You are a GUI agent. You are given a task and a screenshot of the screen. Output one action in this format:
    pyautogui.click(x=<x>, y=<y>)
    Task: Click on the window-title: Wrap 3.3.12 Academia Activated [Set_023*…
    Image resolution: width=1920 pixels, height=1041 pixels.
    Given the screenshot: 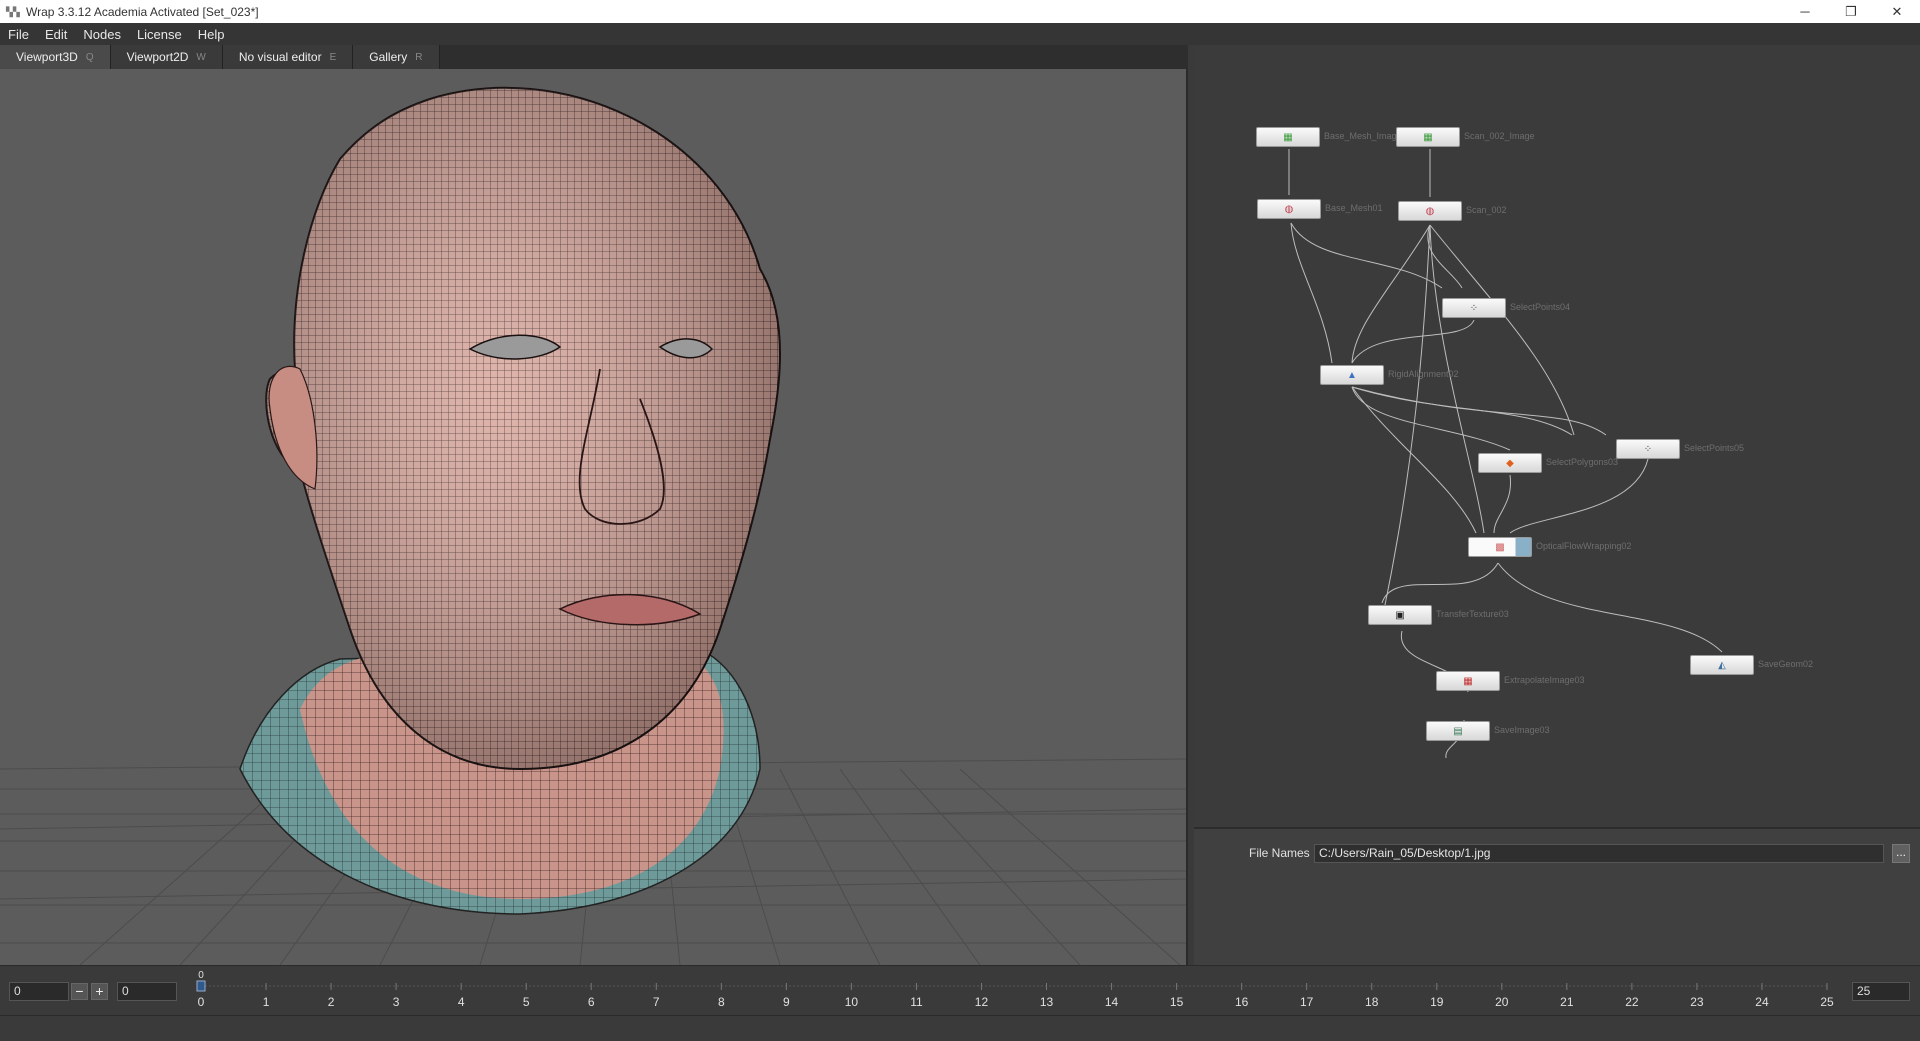 What is the action you would take?
    pyautogui.click(x=142, y=11)
    